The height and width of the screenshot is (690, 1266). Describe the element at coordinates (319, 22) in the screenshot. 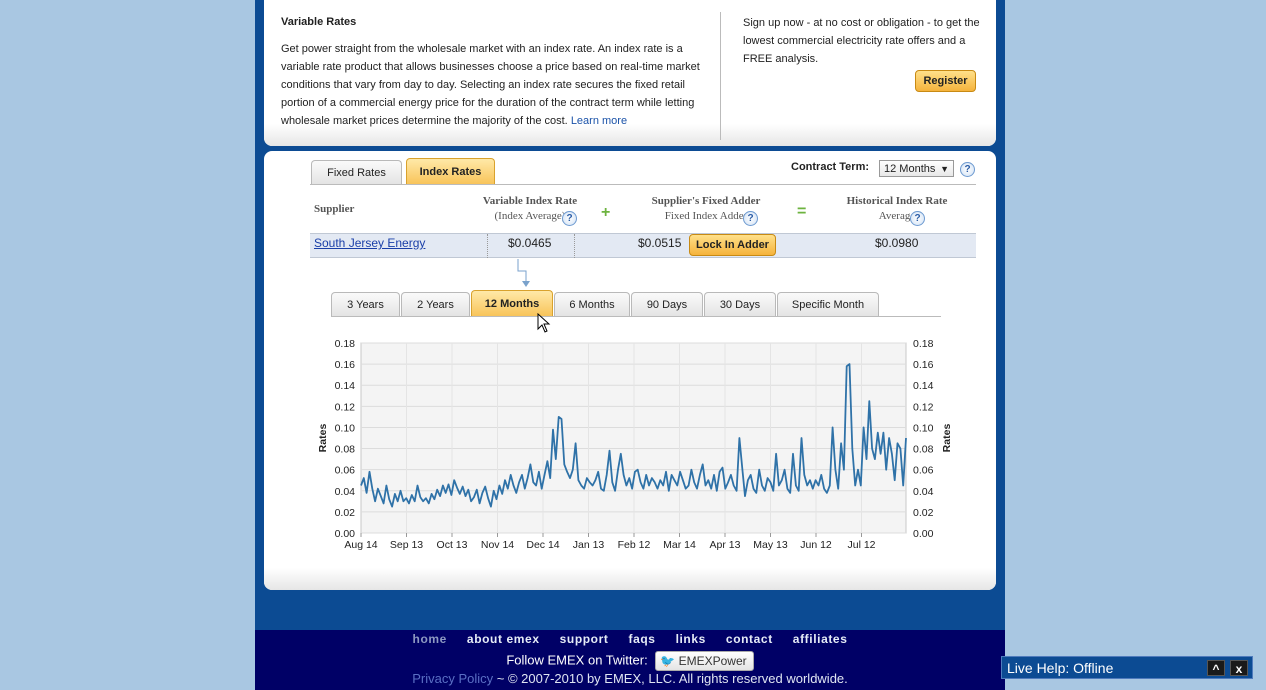

I see `variable-rates-title: Variable Rates` at that location.